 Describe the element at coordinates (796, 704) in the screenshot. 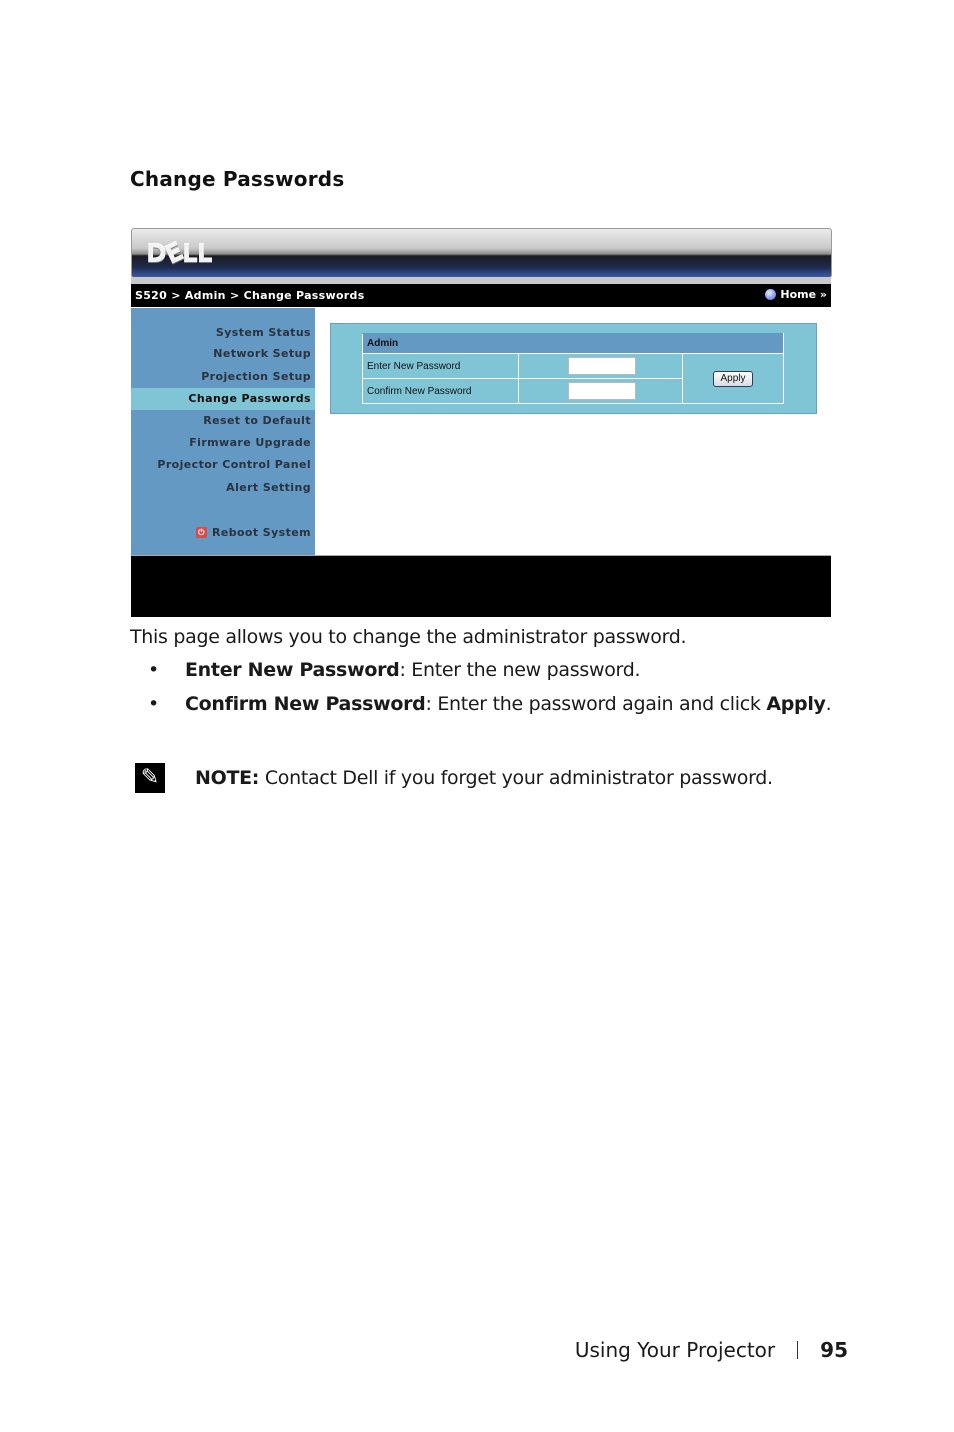

I see `bullet-tail-bold: Apply` at that location.